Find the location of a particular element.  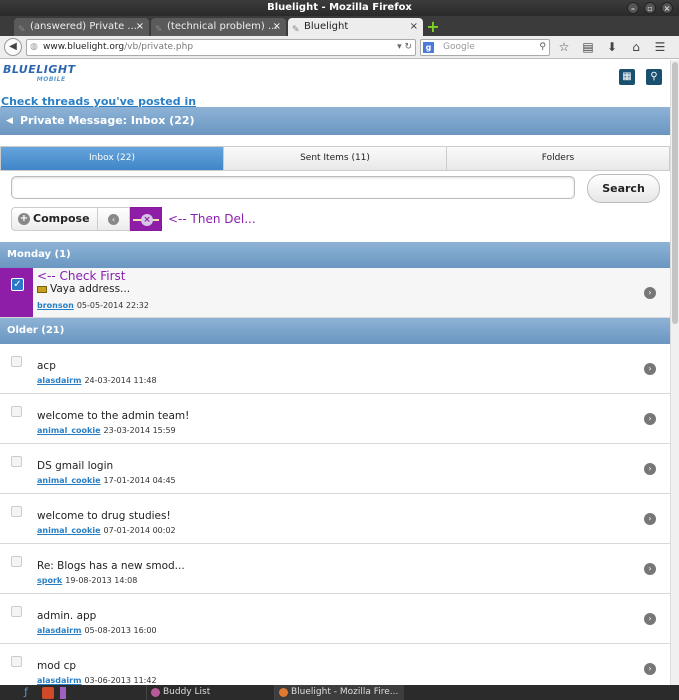

message-subject: admin. app is located at coordinates (66, 616).